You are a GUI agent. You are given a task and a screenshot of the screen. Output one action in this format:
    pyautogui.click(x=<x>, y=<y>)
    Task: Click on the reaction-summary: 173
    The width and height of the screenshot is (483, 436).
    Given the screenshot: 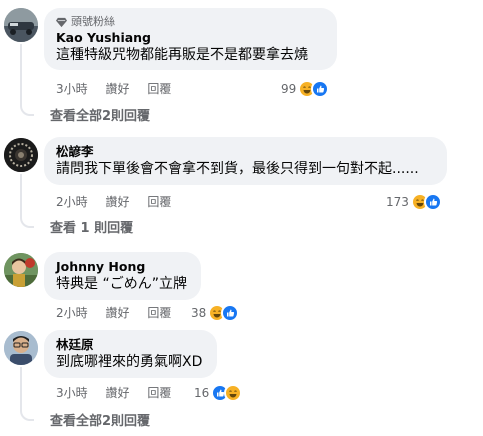 What is the action you would take?
    pyautogui.click(x=414, y=202)
    